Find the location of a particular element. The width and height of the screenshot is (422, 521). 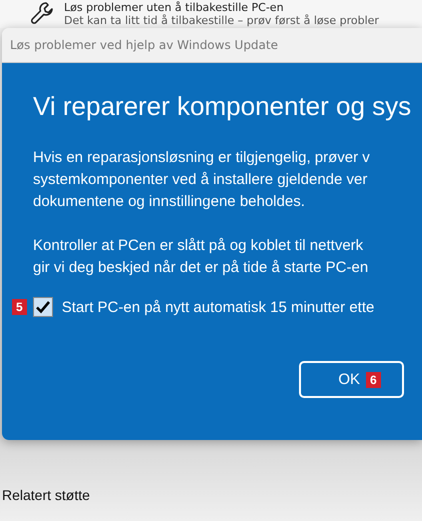

ok-button: OK 6 is located at coordinates (351, 379).